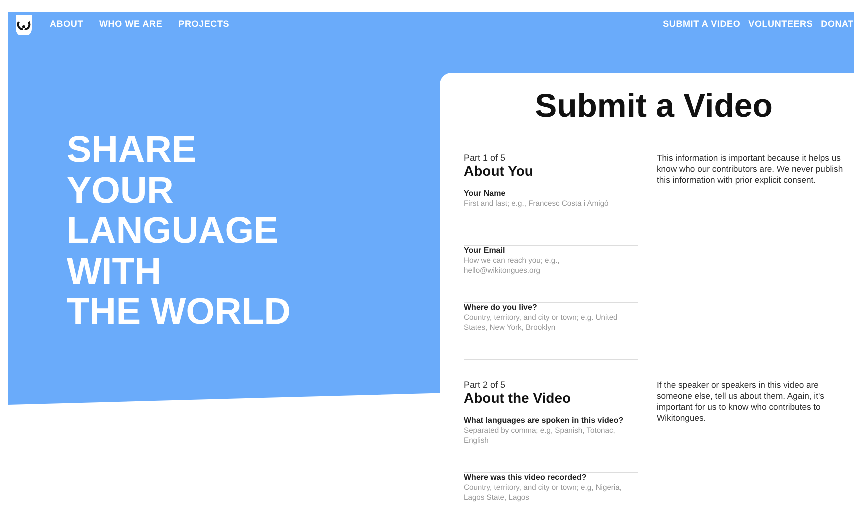 This screenshot has width=854, height=506. Describe the element at coordinates (501, 308) in the screenshot. I see `field-label: Where do you live?` at that location.